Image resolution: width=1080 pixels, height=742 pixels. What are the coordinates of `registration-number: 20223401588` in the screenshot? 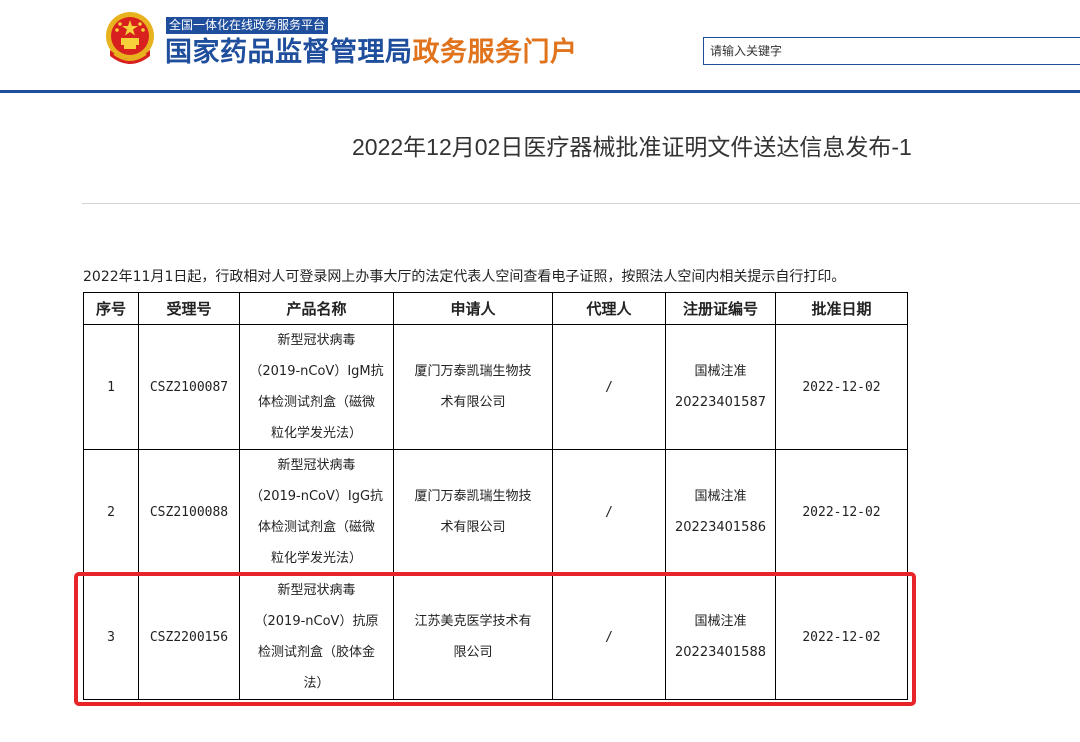 It's located at (720, 652).